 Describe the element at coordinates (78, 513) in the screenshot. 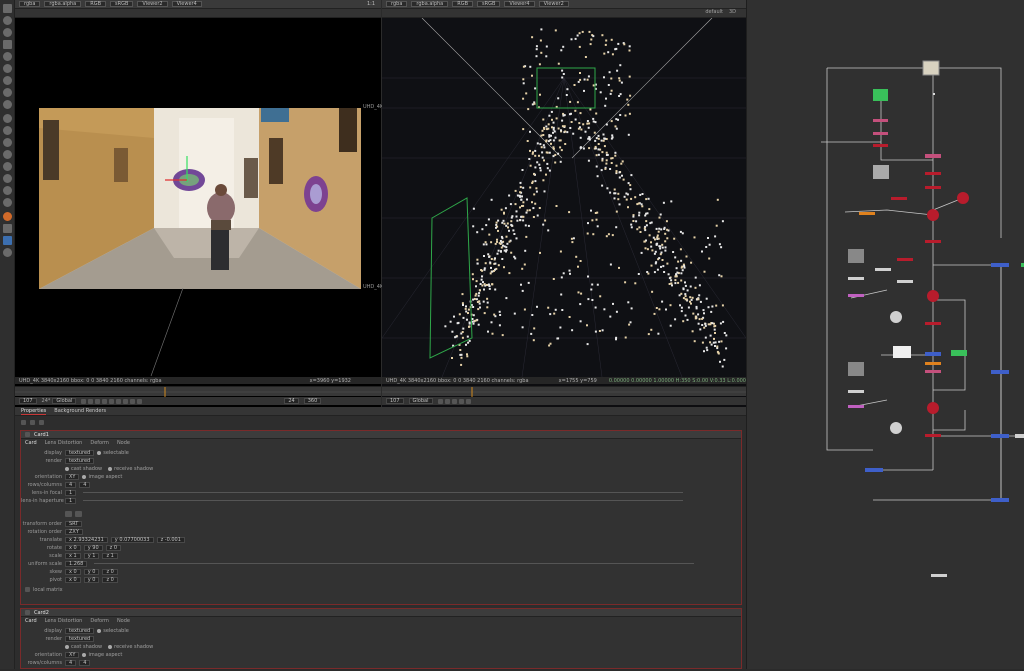

I see `axis-link-icon` at that location.